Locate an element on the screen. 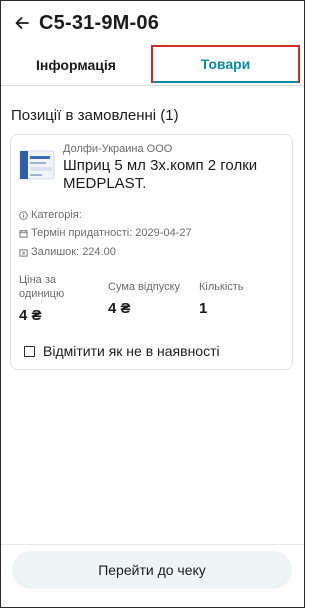 The image size is (320, 608). page-title: С5-31-9М-06 is located at coordinates (99, 22).